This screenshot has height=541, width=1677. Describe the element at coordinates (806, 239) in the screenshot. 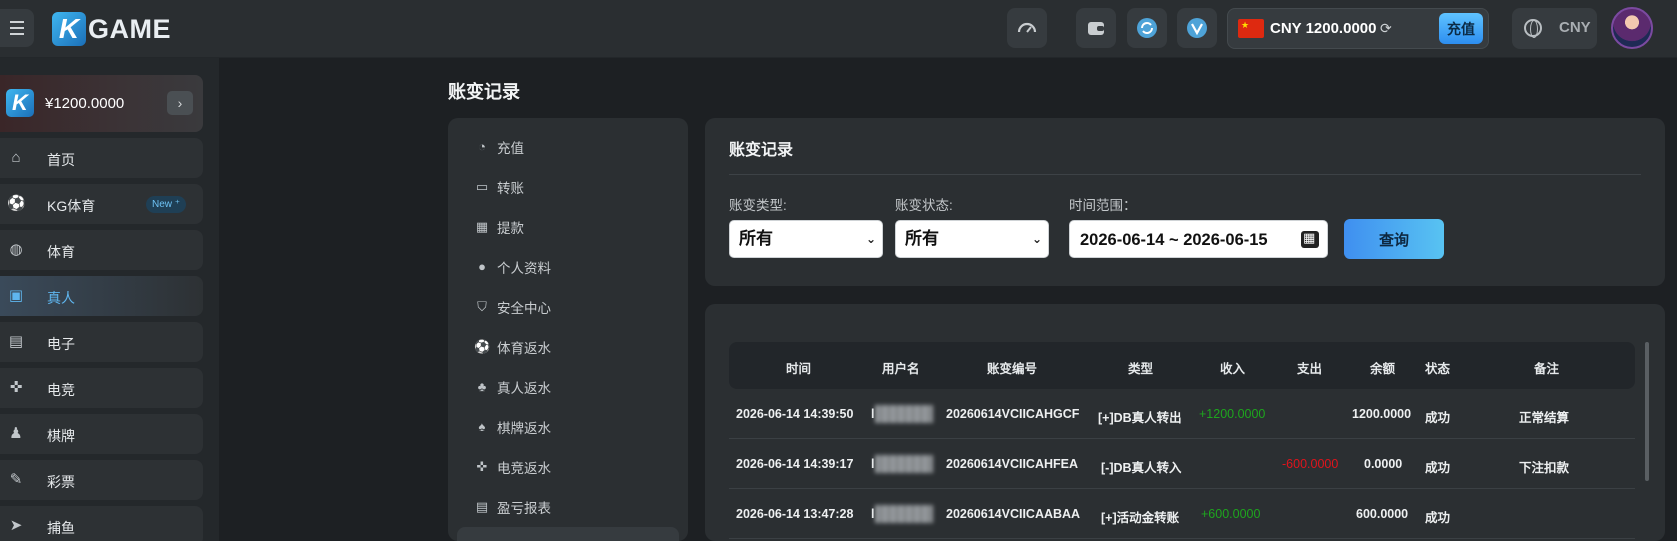

I see `type-select: 所有 ⌄` at that location.